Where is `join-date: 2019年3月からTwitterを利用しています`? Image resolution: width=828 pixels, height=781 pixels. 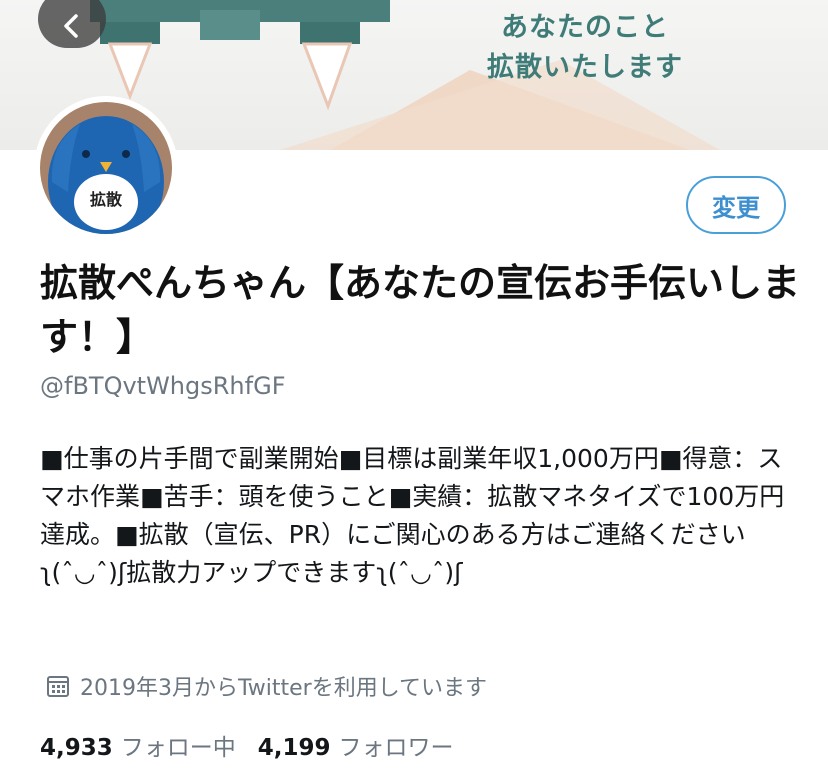
join-date: 2019年3月からTwitterを利用しています is located at coordinates (266, 686).